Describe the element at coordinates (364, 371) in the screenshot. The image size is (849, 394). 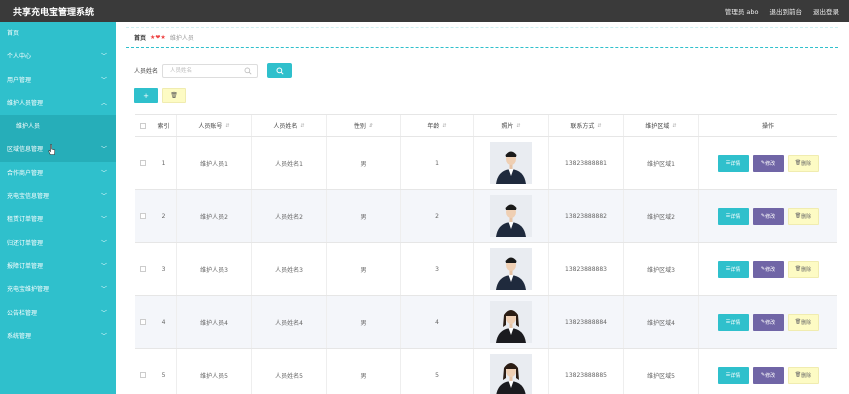
I see `cell-sex: 男` at that location.